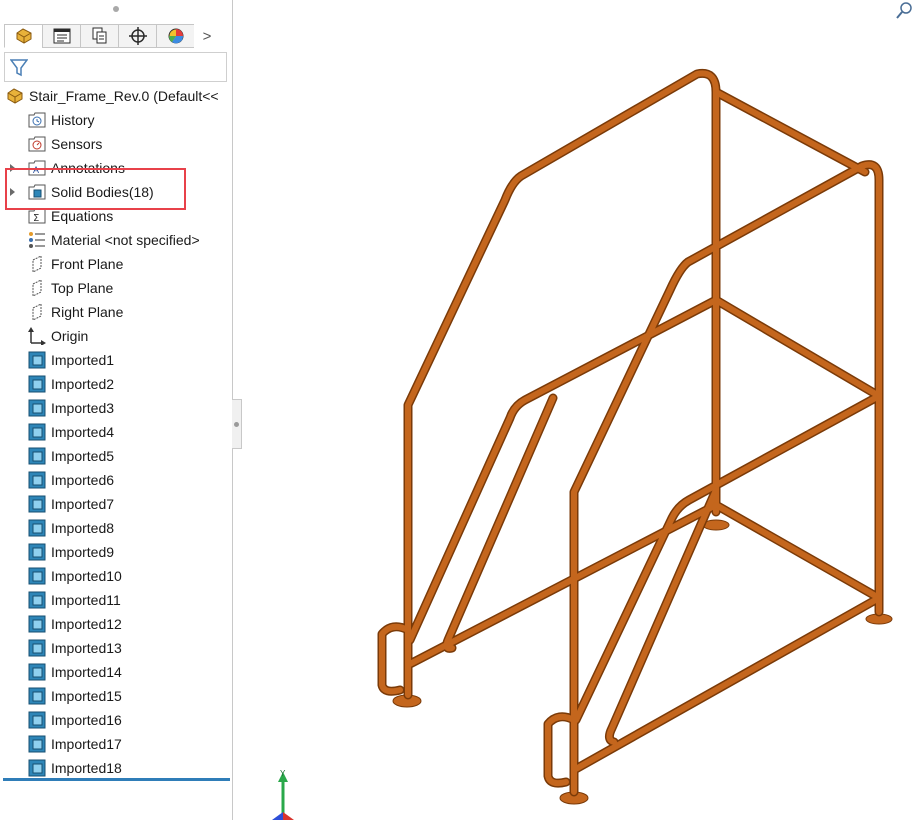 Image resolution: width=912 pixels, height=825 pixels. Describe the element at coordinates (19, 68) in the screenshot. I see `filter-icon` at that location.